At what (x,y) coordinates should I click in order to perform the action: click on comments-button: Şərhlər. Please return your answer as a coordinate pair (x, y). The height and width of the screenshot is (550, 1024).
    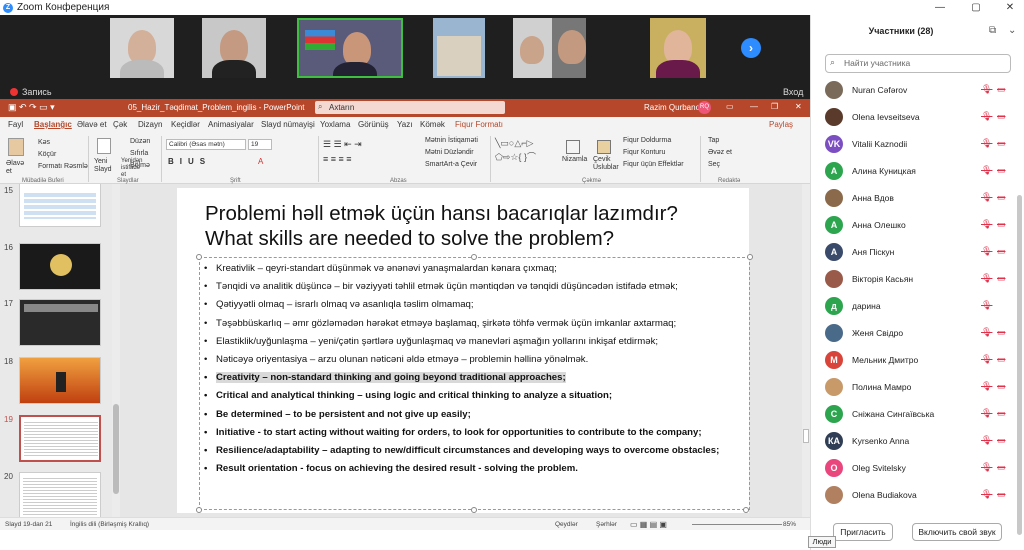
    Looking at the image, I should click on (606, 524).